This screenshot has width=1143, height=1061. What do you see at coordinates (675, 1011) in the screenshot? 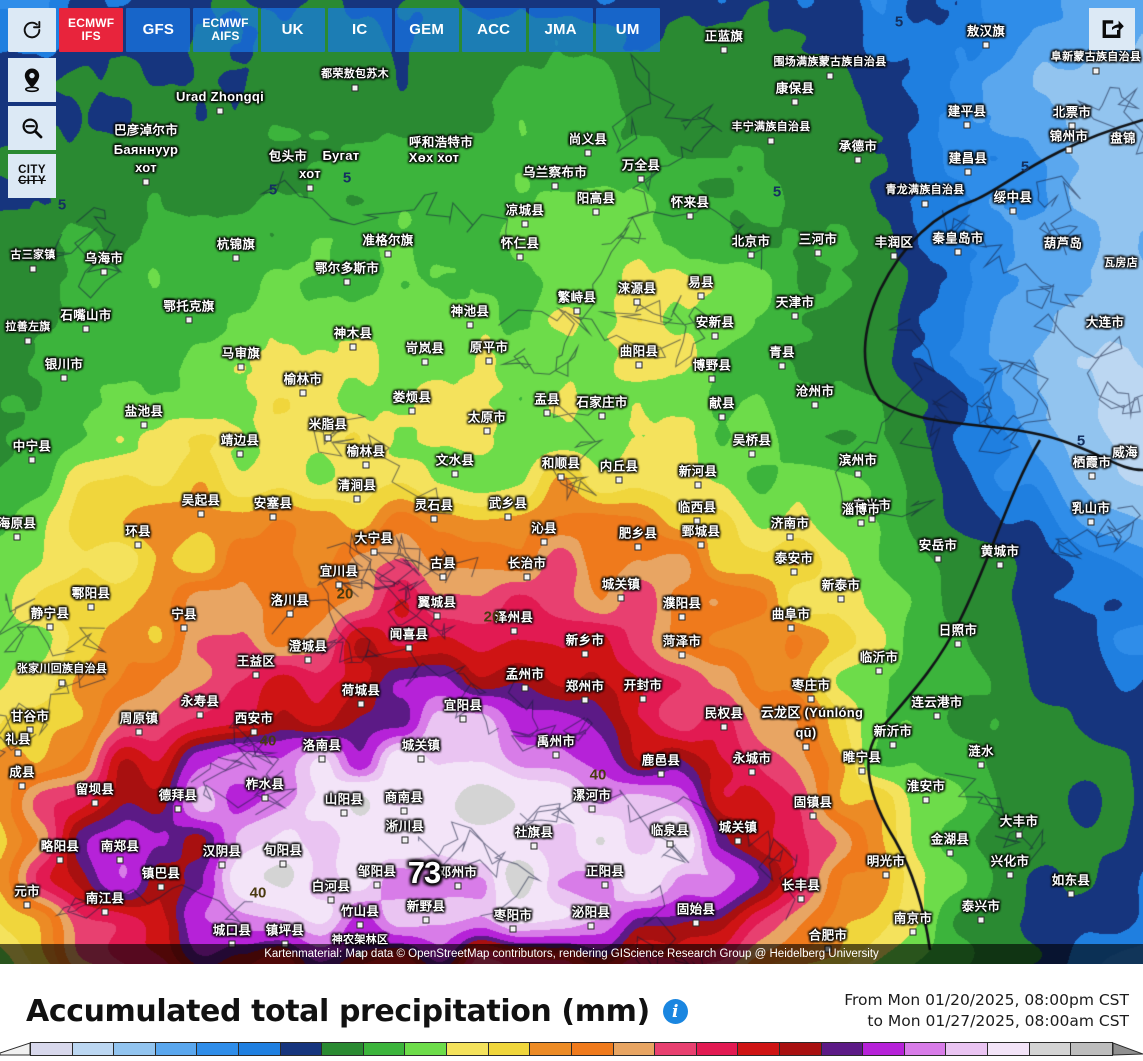
I see `info-icon: i` at bounding box center [675, 1011].